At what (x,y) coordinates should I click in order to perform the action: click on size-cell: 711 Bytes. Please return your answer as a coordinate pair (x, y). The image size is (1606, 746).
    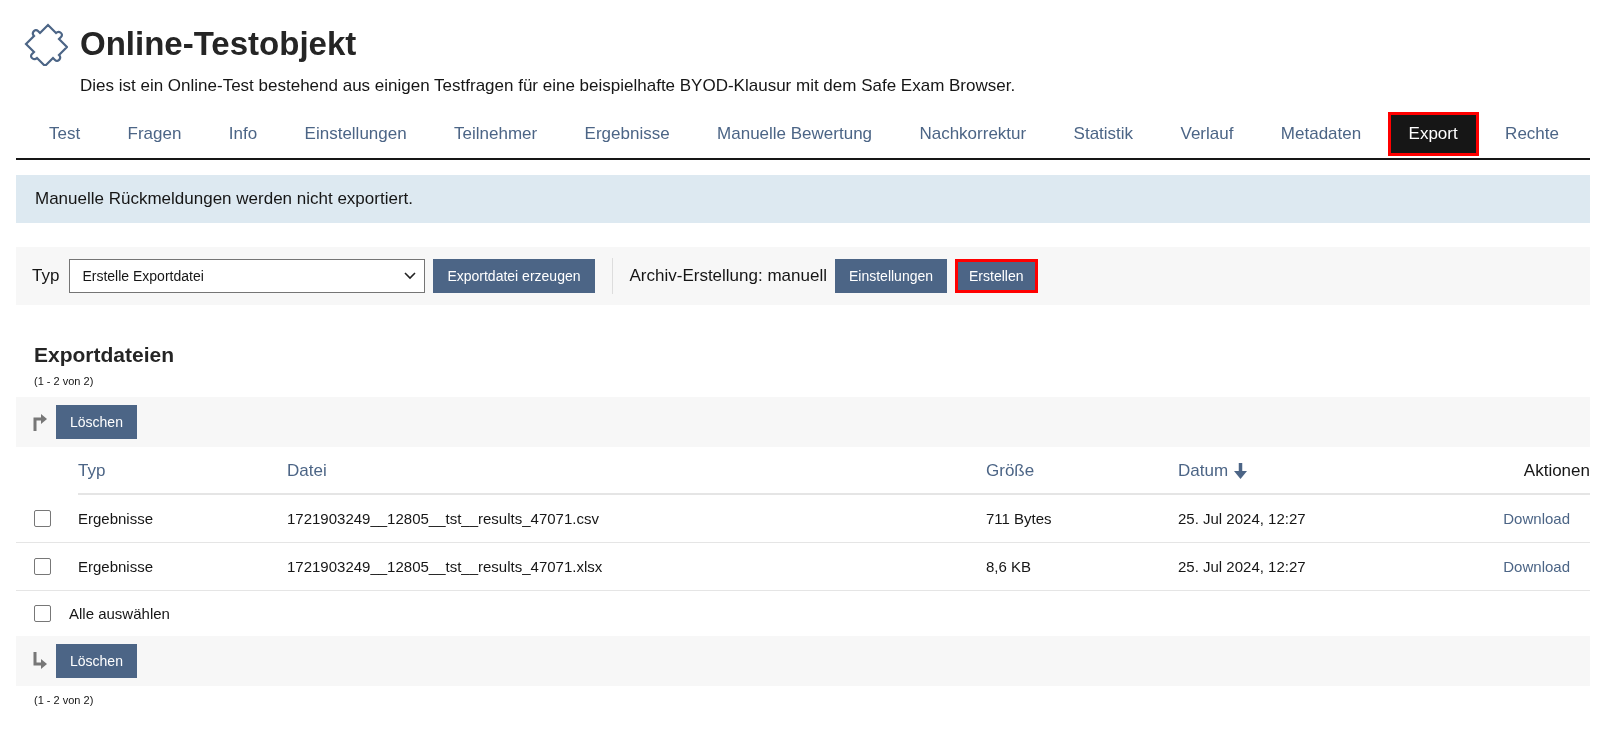
    Looking at the image, I should click on (1019, 518).